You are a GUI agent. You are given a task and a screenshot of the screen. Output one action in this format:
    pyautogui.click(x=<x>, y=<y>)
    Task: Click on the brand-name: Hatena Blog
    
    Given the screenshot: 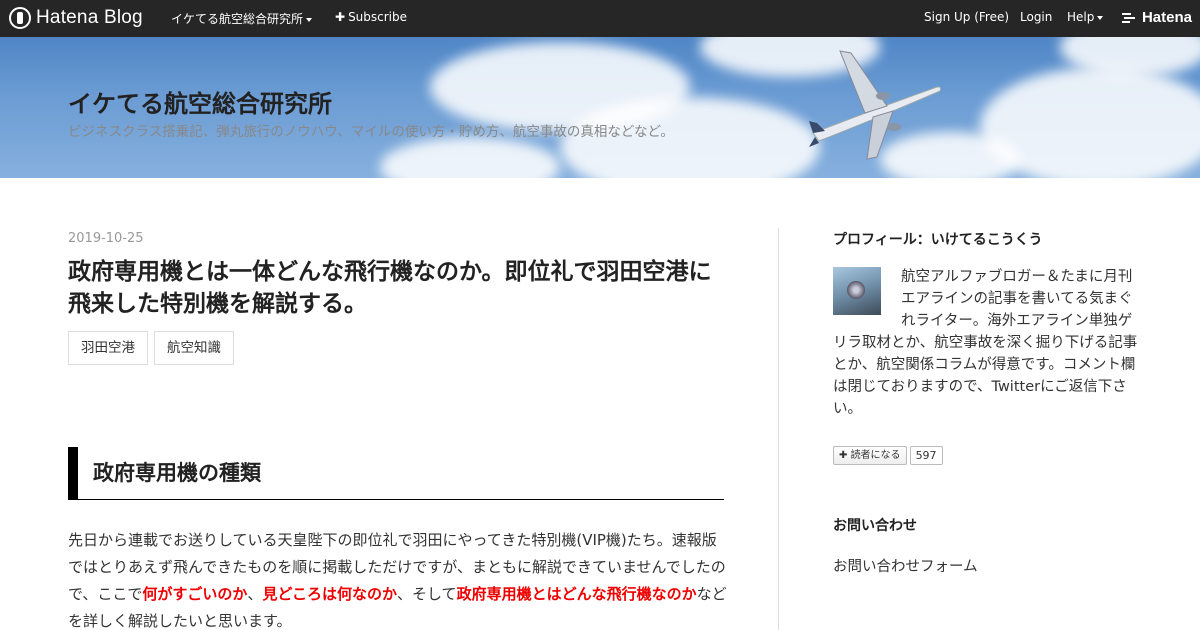 What is the action you would take?
    pyautogui.click(x=89, y=17)
    